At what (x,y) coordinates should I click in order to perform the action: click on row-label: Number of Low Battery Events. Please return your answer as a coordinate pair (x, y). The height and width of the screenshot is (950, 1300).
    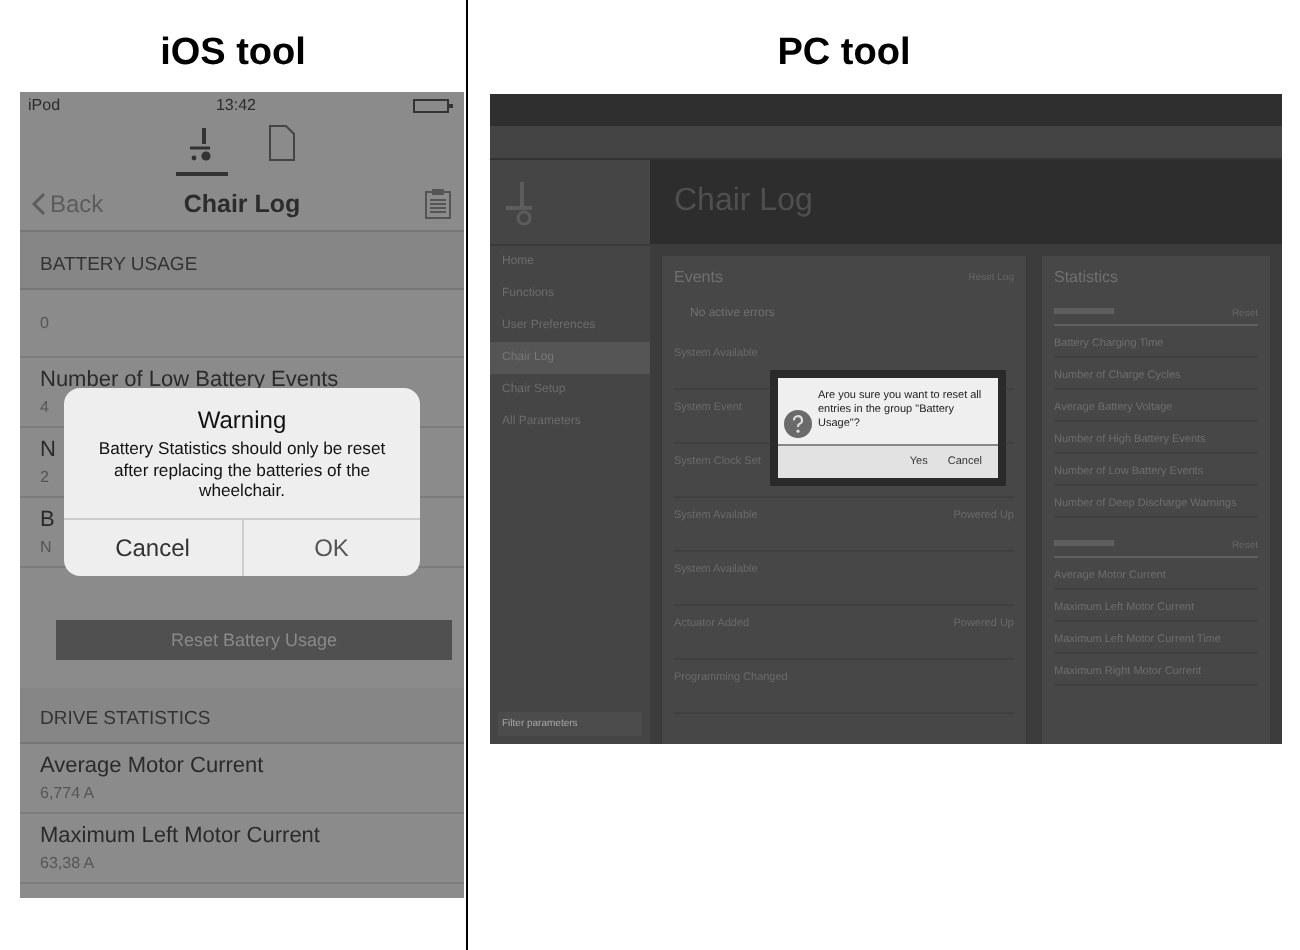
    Looking at the image, I should click on (189, 380).